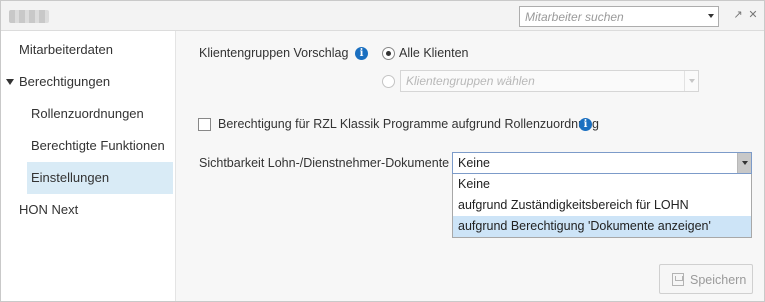 This screenshot has width=765, height=302. I want to click on blurred-title, so click(29, 16).